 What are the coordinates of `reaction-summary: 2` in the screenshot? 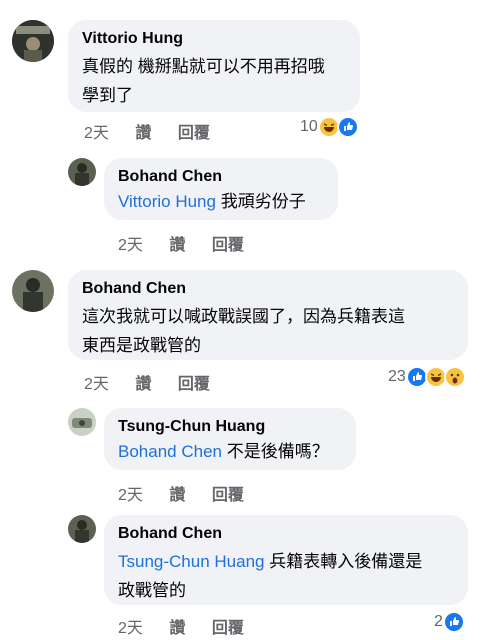 It's located at (449, 622).